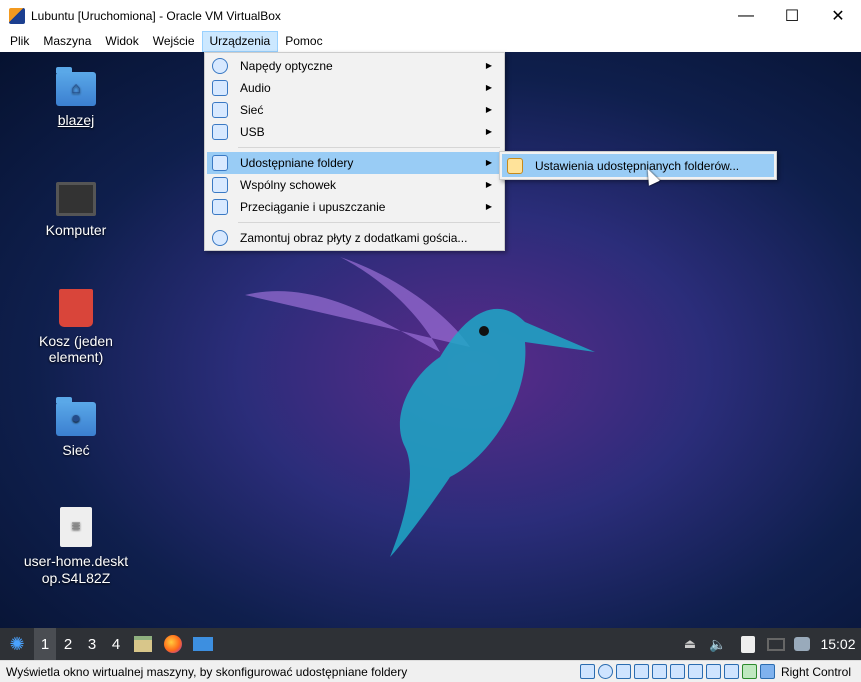  Describe the element at coordinates (588, 671) in the screenshot. I see `hard-disk-status-icon` at that location.